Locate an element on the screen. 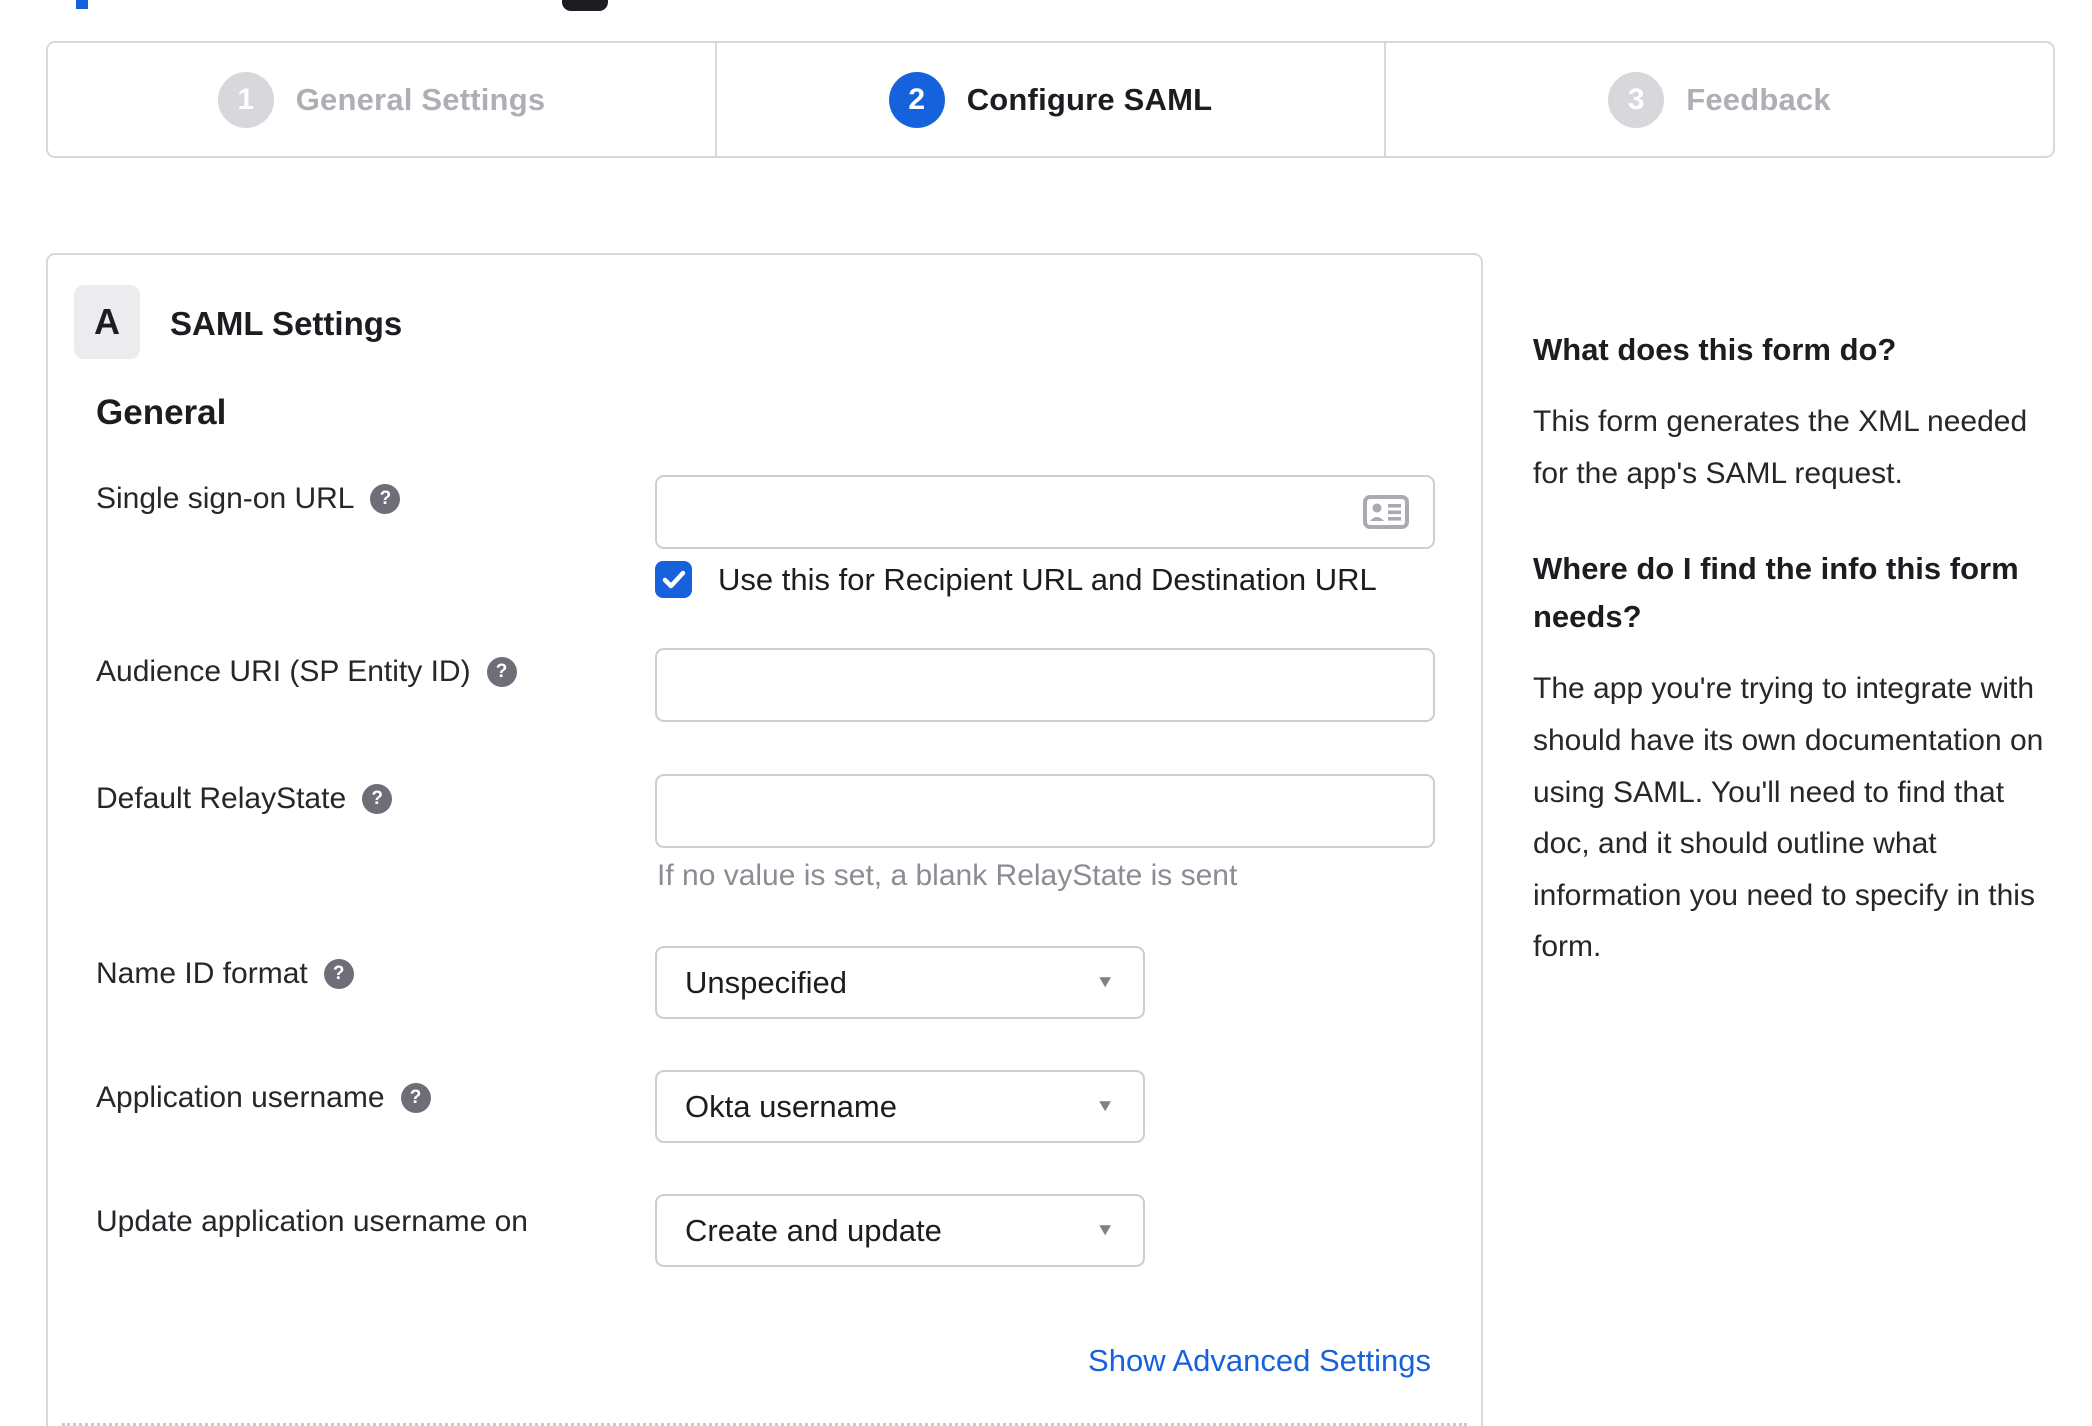 The height and width of the screenshot is (1426, 2092). app-username-value: Okta username is located at coordinates (791, 1106).